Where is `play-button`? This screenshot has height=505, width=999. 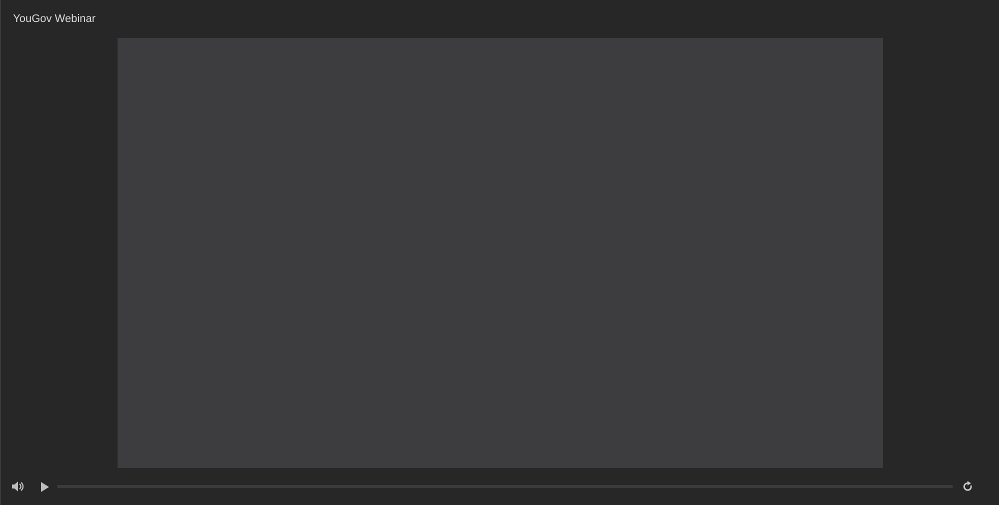
play-button is located at coordinates (45, 487).